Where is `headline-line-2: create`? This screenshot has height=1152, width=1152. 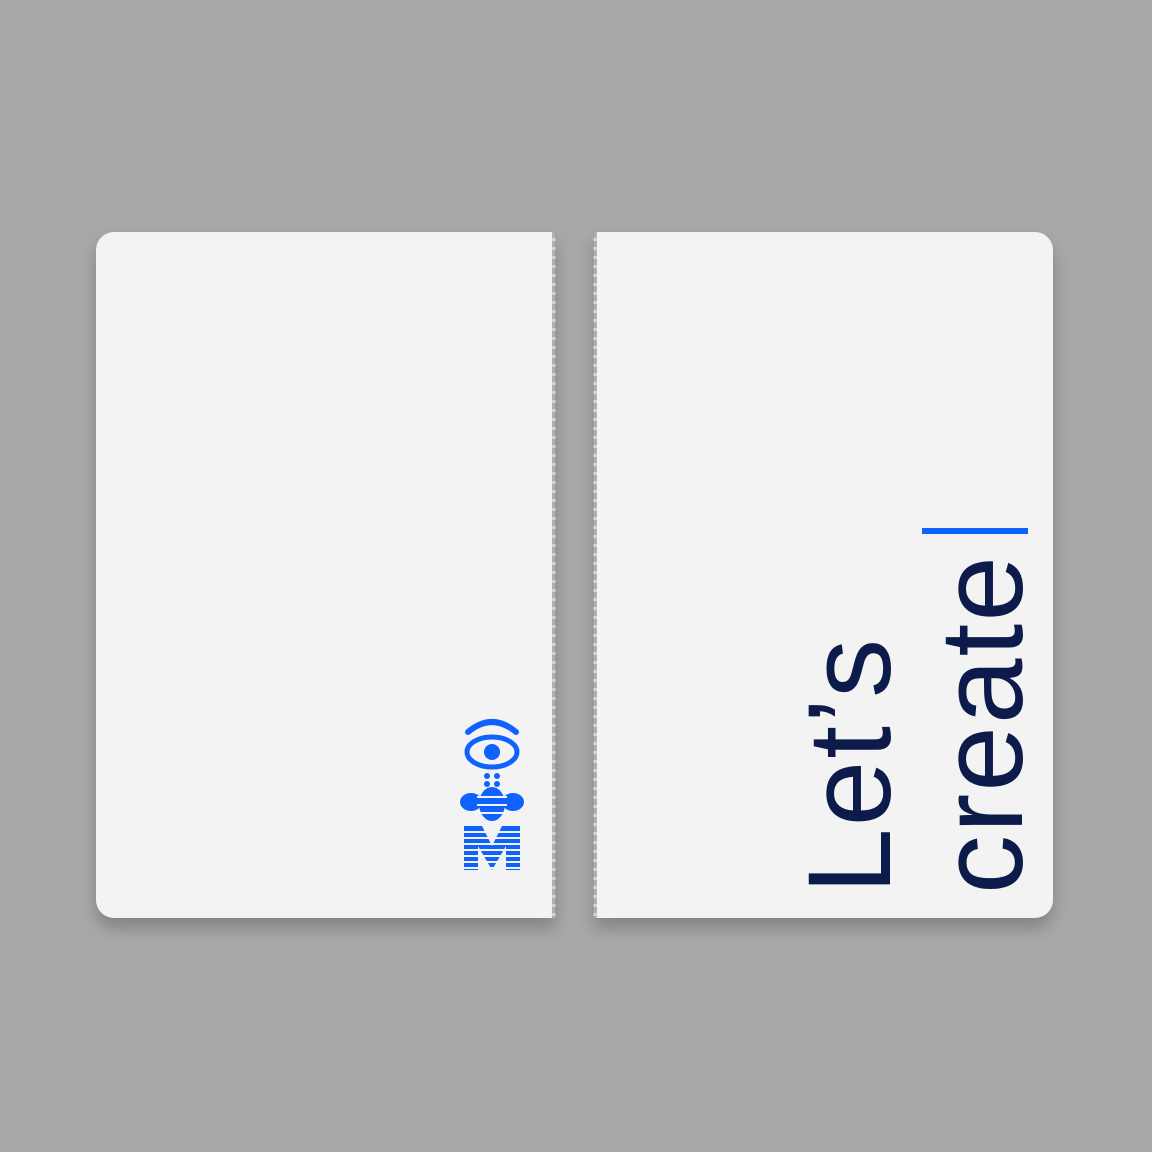
headline-line-2: create is located at coordinates (982, 724).